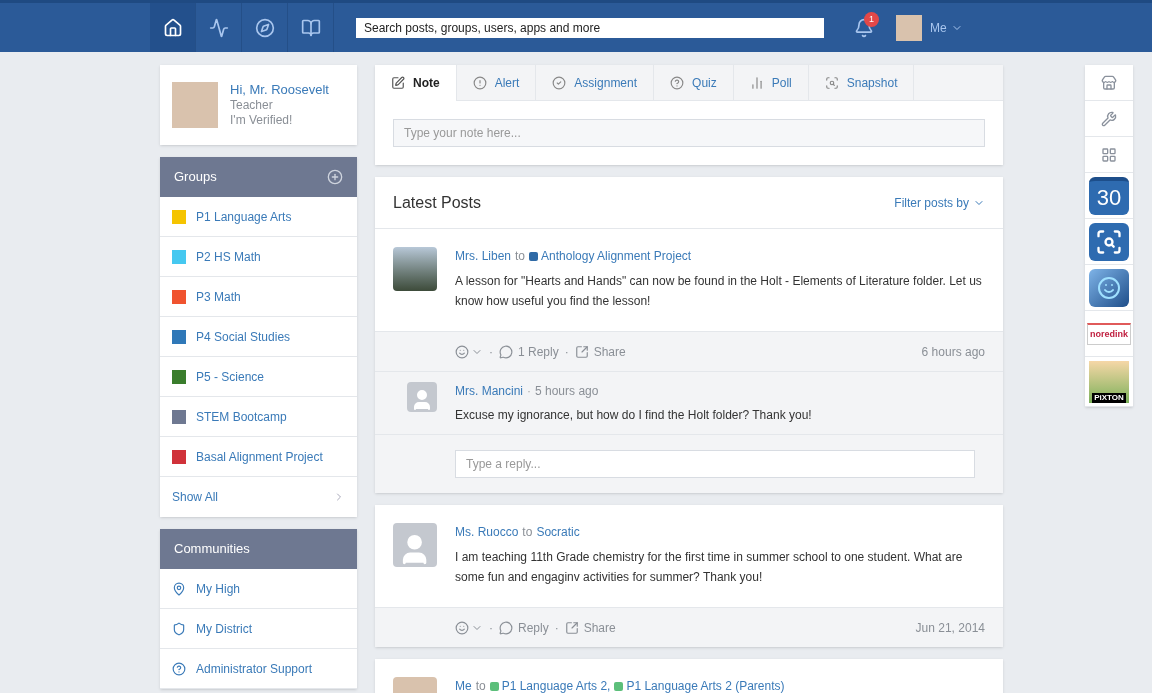 This screenshot has width=1152, height=693. Describe the element at coordinates (864, 27) in the screenshot. I see `bell-icon` at that location.